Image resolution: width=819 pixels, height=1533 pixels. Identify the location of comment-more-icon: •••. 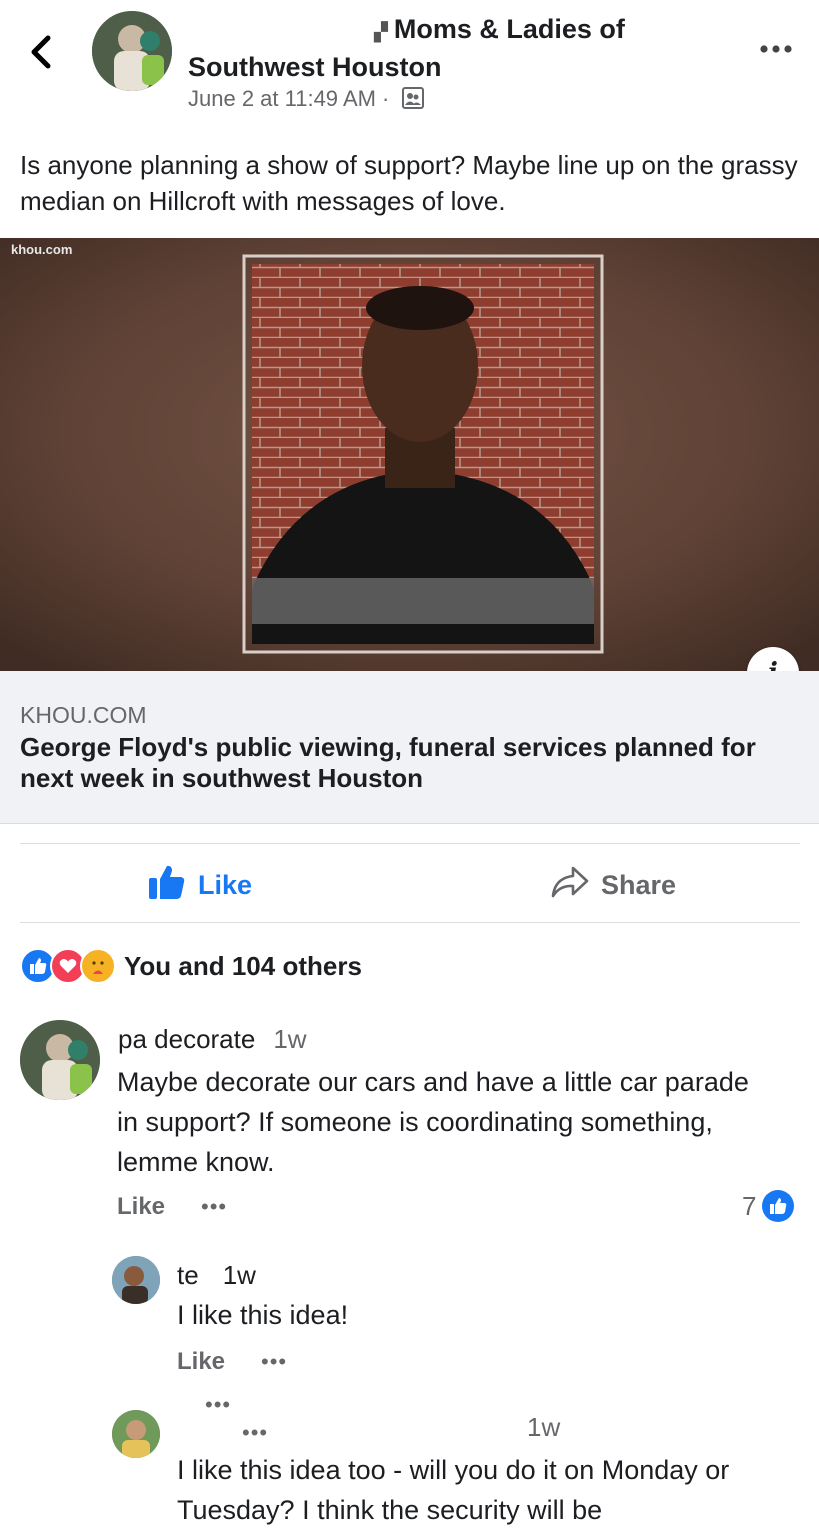
(214, 1207).